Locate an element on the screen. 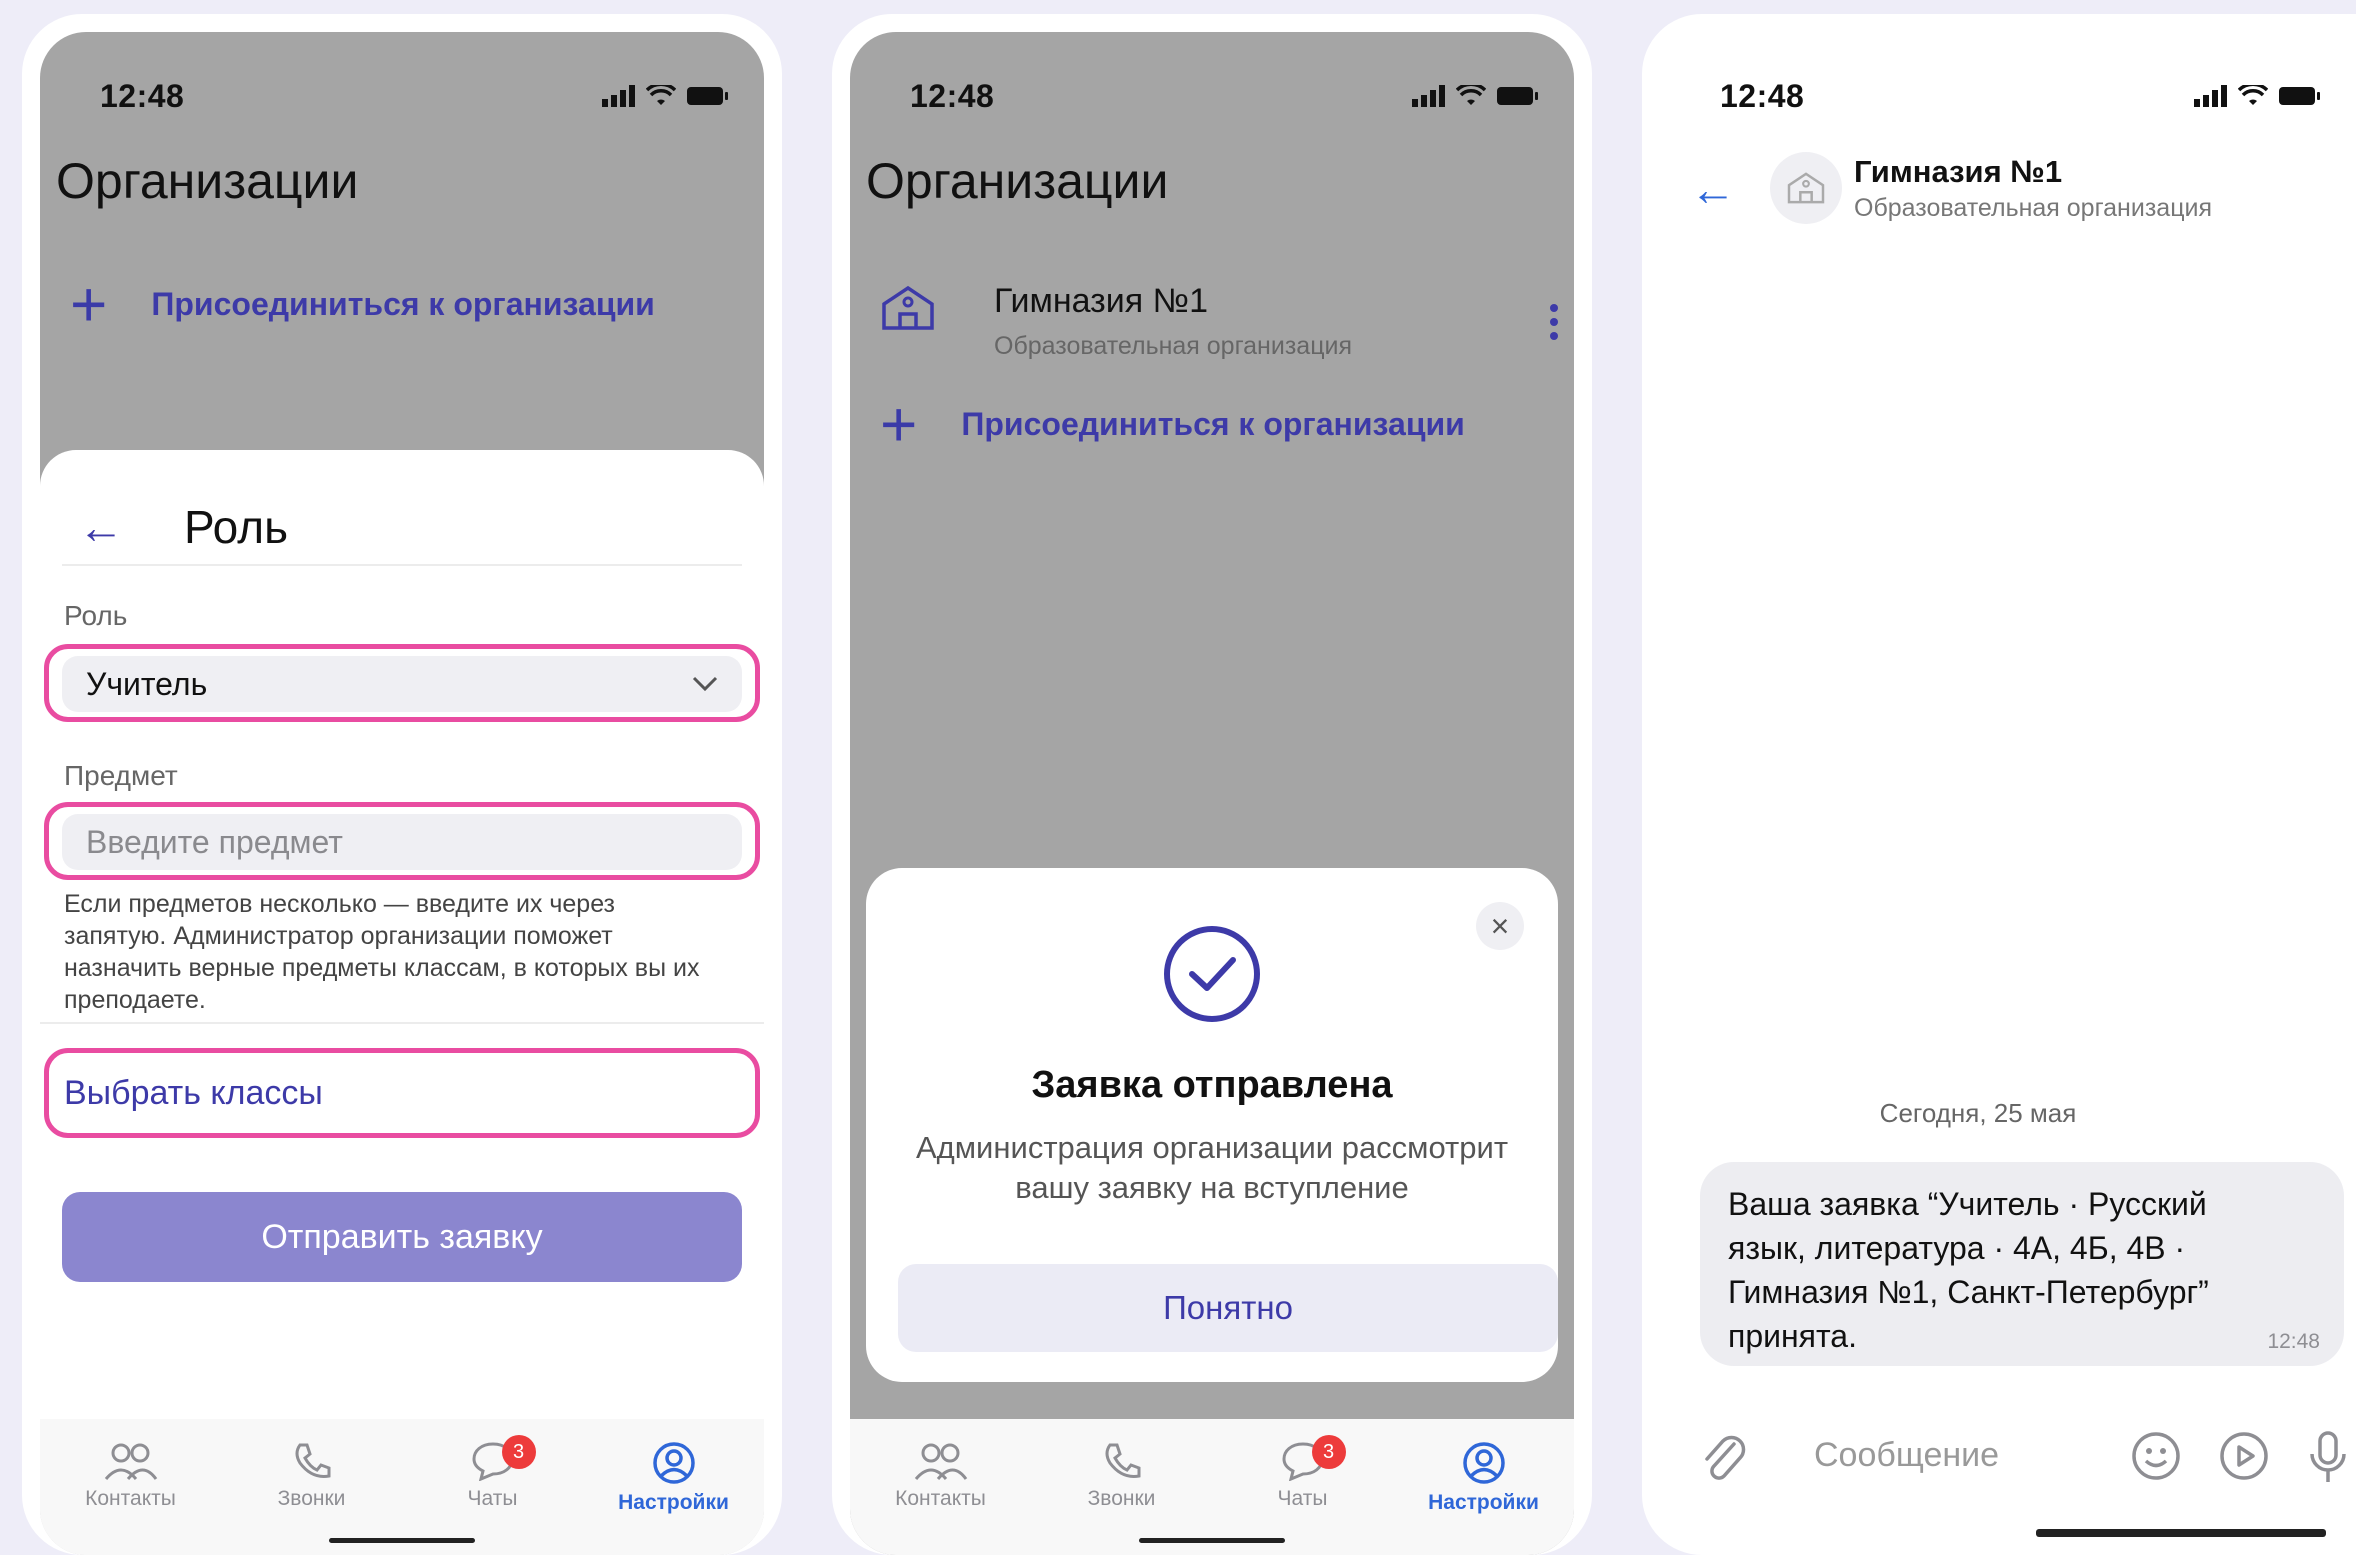 The width and height of the screenshot is (2356, 1555). sheet-header: ← Роль is located at coordinates (402, 528).